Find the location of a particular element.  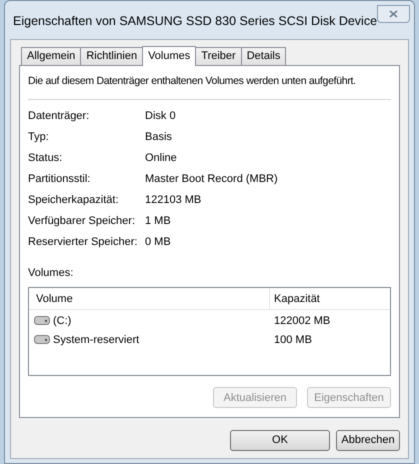

column-header: Kapazität is located at coordinates (330, 299).